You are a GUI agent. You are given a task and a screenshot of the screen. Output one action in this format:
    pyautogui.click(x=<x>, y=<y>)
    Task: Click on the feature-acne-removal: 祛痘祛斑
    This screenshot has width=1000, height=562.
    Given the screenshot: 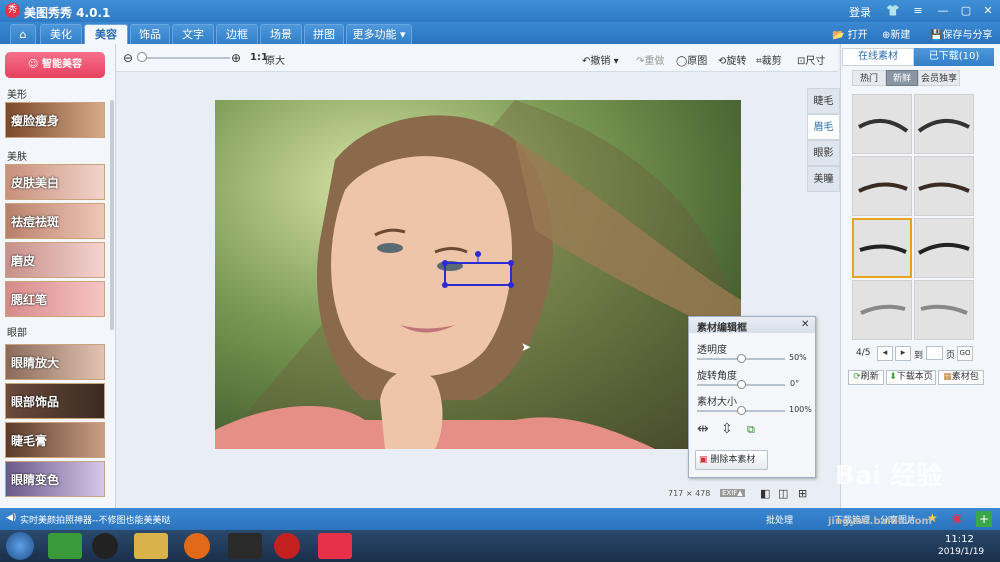 What is the action you would take?
    pyautogui.click(x=55, y=221)
    